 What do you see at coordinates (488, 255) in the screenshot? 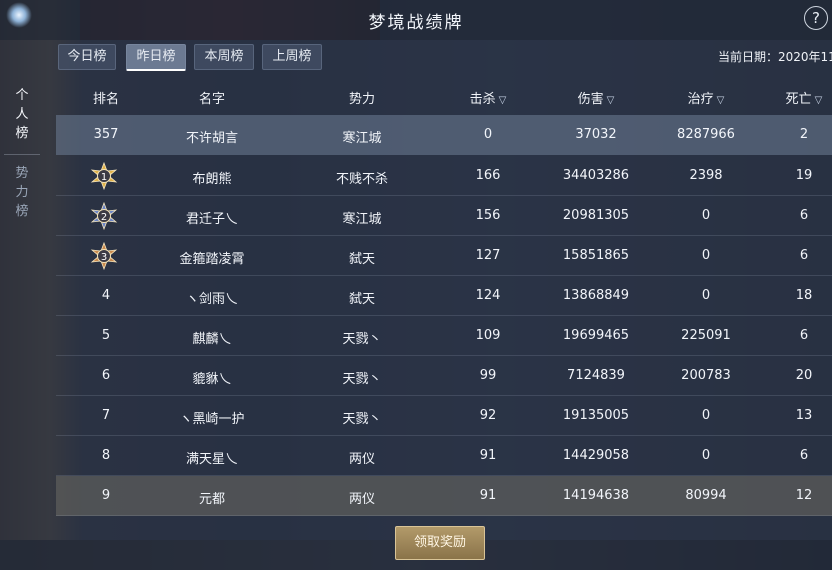
I see `kills-cell: 127` at bounding box center [488, 255].